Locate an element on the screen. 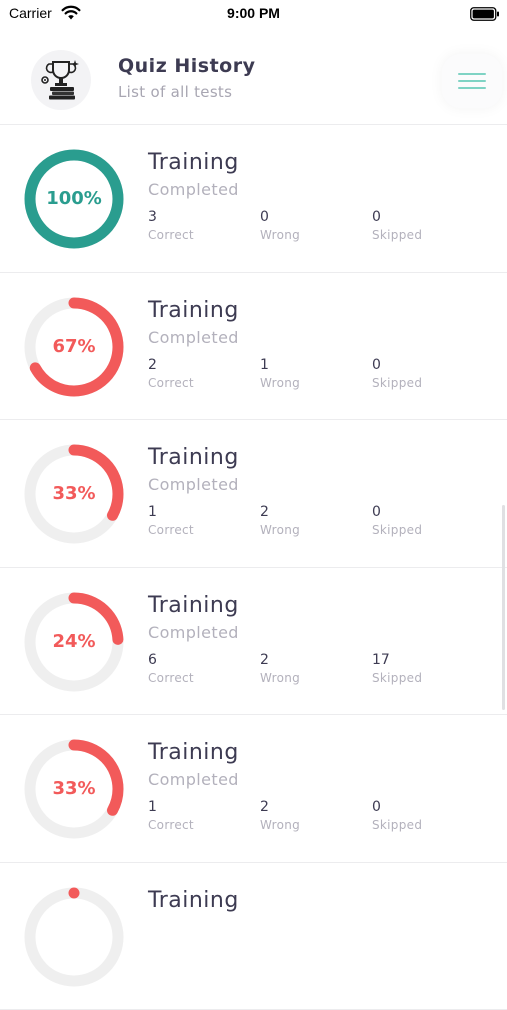 This screenshot has width=507, height=1010. page-title: Quiz History is located at coordinates (186, 66).